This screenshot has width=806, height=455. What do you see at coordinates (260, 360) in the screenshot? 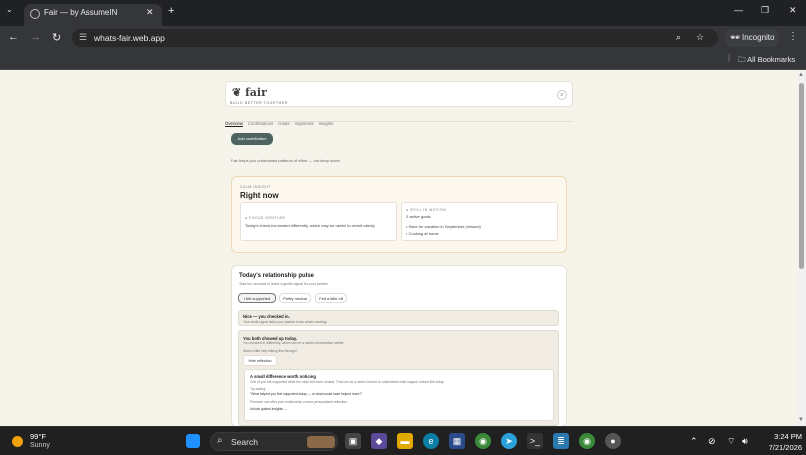
I see `hide-reflection-button: Hide reflection` at bounding box center [260, 360].